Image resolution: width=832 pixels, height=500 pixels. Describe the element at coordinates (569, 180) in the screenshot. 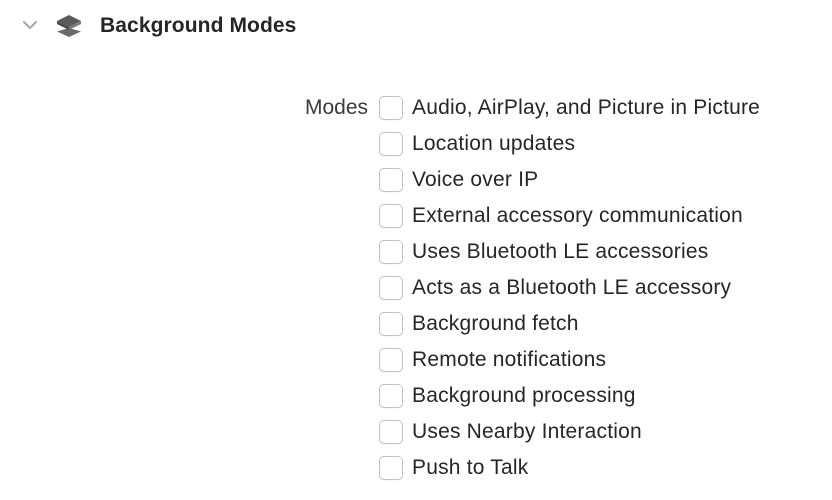

I see `mode-option-row: Voice over IP` at that location.